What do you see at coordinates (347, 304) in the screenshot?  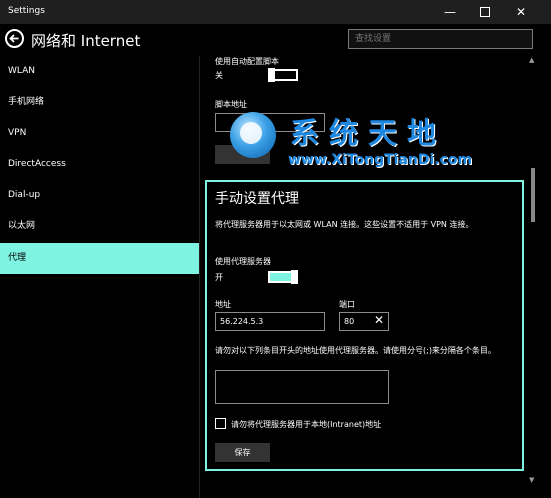 I see `port-label: 端口` at bounding box center [347, 304].